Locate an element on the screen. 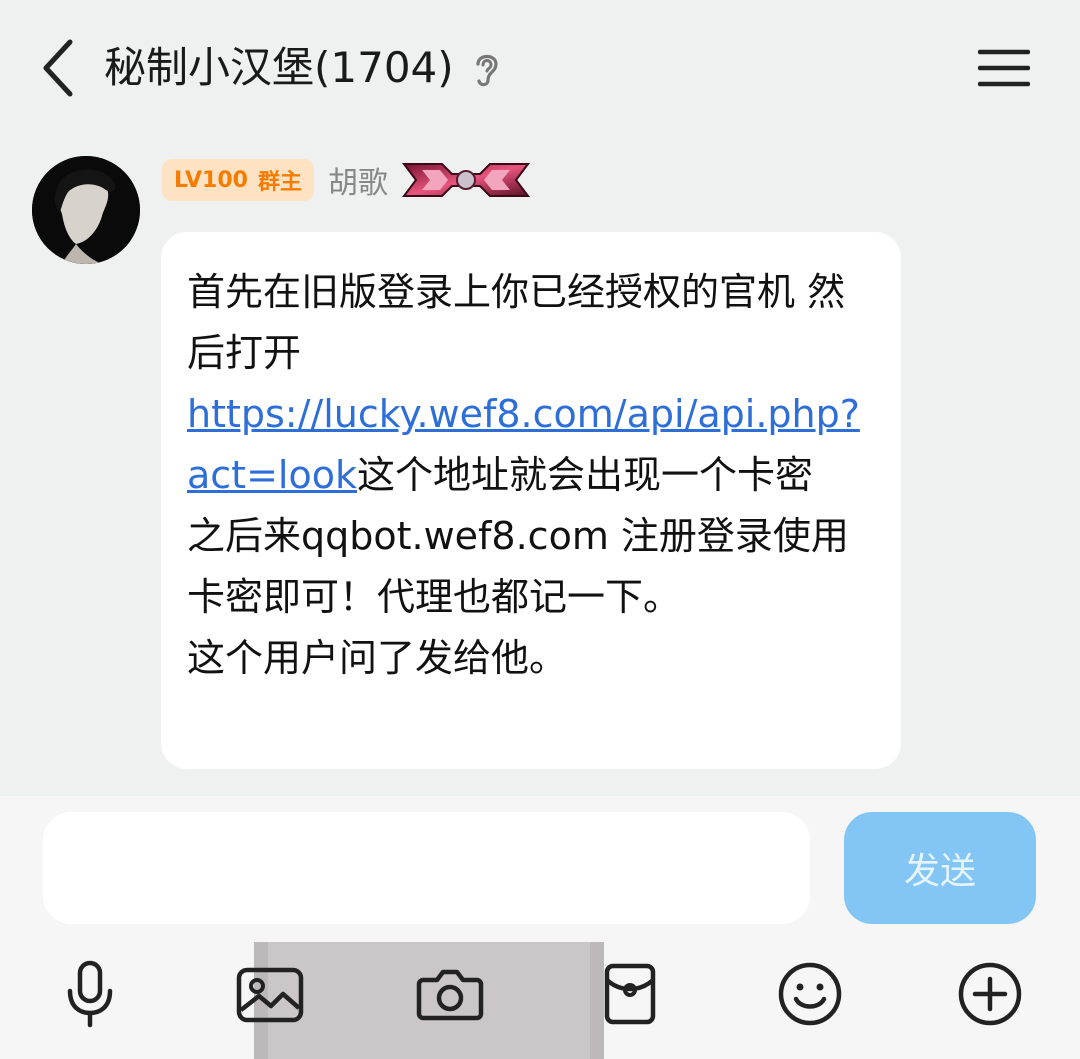 This screenshot has height=1059, width=1080. more-button is located at coordinates (990, 994).